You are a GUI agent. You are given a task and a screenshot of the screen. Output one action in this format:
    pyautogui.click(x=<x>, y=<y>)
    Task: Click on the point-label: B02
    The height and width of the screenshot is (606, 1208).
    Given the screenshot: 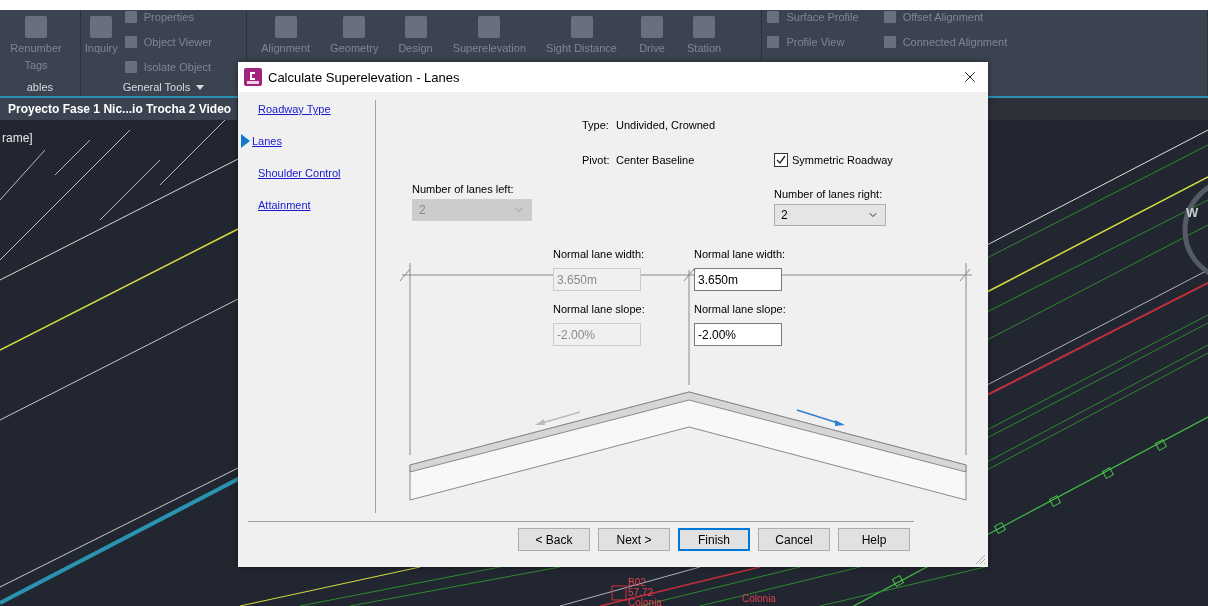 What is the action you would take?
    pyautogui.click(x=637, y=583)
    